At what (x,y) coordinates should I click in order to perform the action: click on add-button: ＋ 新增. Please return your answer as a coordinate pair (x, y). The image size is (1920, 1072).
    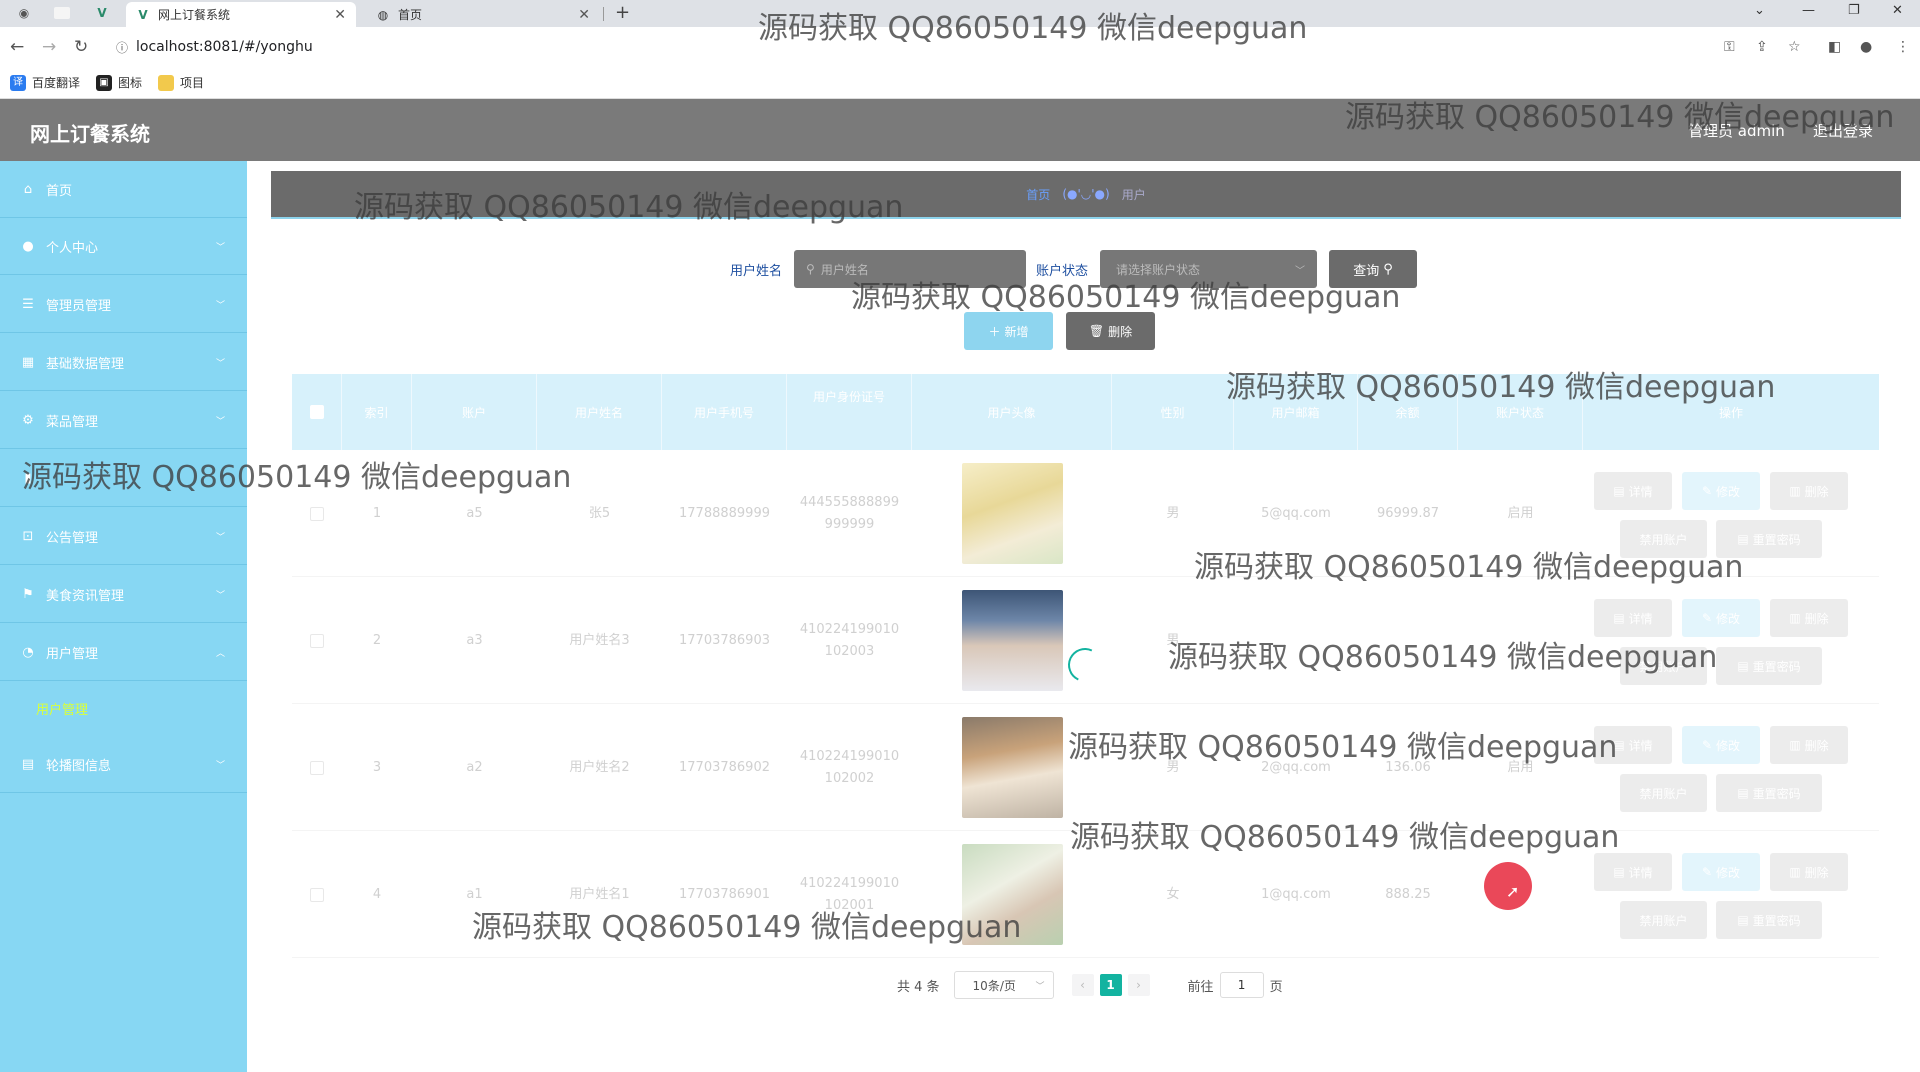
    Looking at the image, I should click on (1008, 331).